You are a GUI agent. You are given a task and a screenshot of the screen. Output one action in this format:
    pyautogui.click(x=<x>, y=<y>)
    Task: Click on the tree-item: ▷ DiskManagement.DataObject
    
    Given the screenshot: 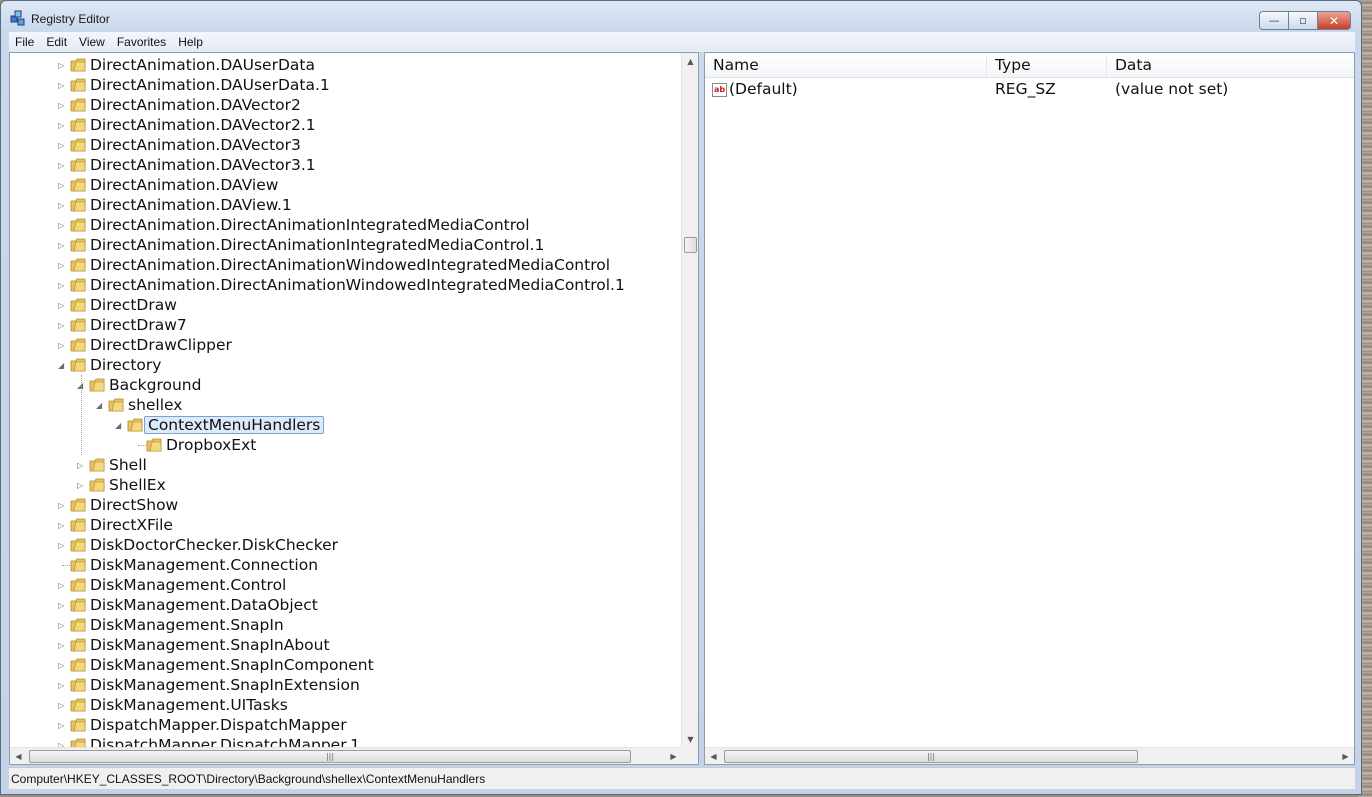 What is the action you would take?
    pyautogui.click(x=346, y=605)
    